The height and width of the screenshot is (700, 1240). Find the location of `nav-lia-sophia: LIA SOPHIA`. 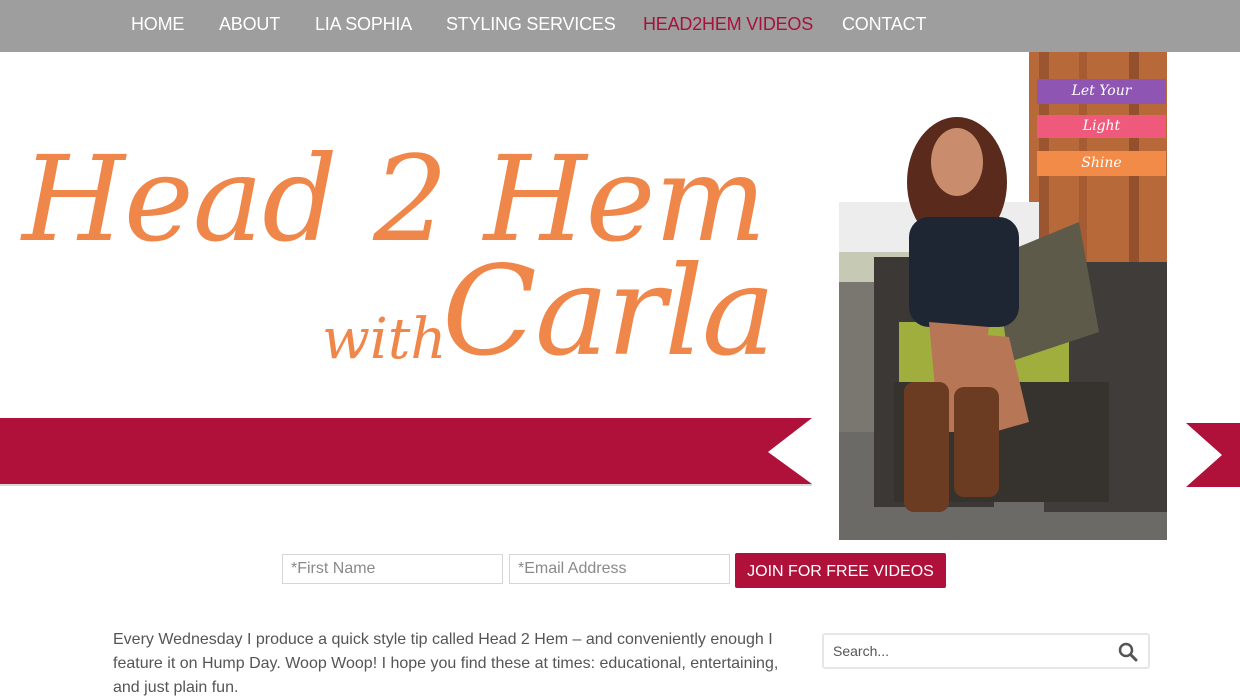

nav-lia-sophia: LIA SOPHIA is located at coordinates (363, 24).